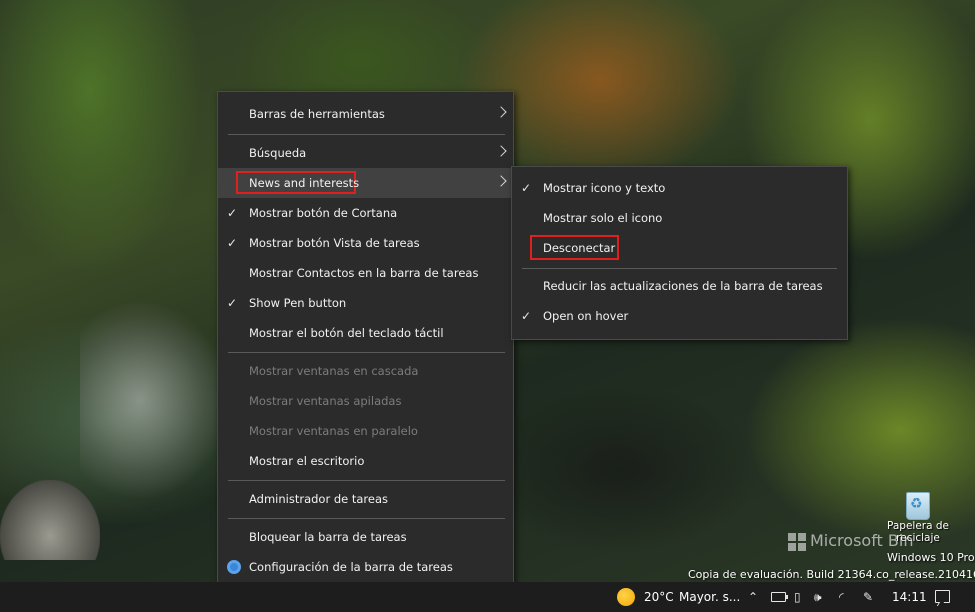 The image size is (975, 612). Describe the element at coordinates (365, 303) in the screenshot. I see `menu-item-show-pen: ✓ Show Pen button` at that location.